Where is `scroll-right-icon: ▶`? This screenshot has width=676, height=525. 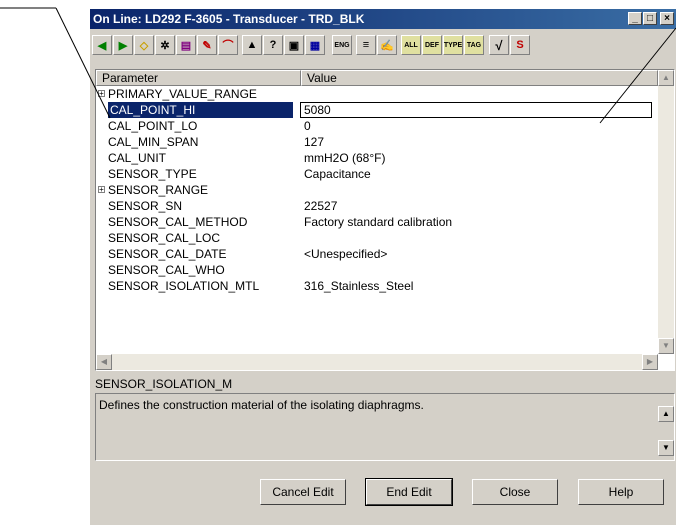
scroll-right-icon: ▶ is located at coordinates (650, 362).